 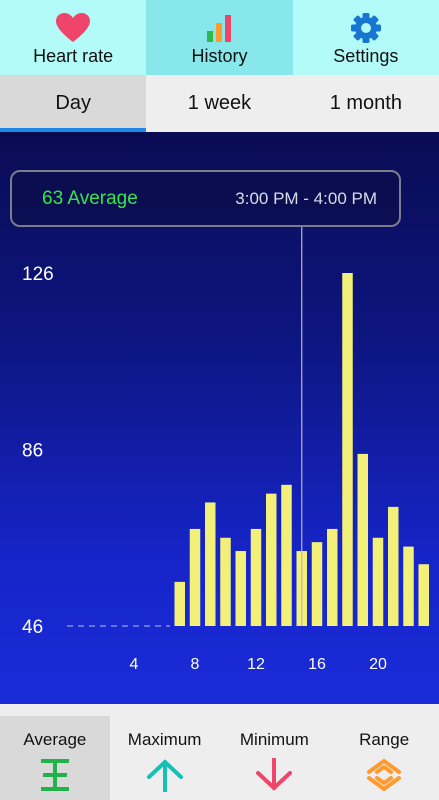 I want to click on range-icon, so click(x=384, y=775).